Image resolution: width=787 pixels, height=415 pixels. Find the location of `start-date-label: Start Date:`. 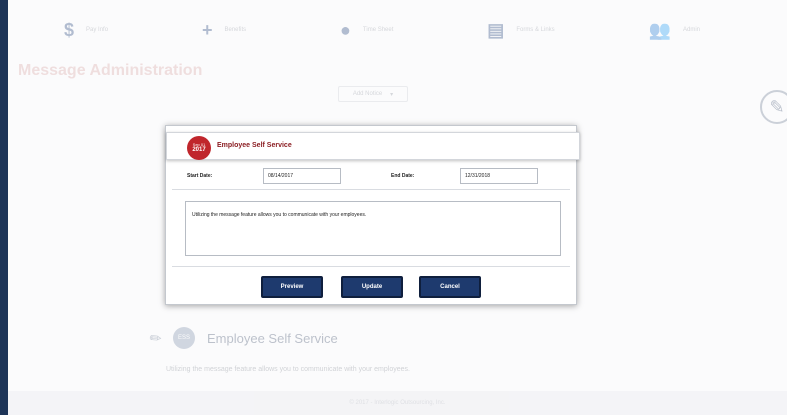

start-date-label: Start Date: is located at coordinates (200, 176).